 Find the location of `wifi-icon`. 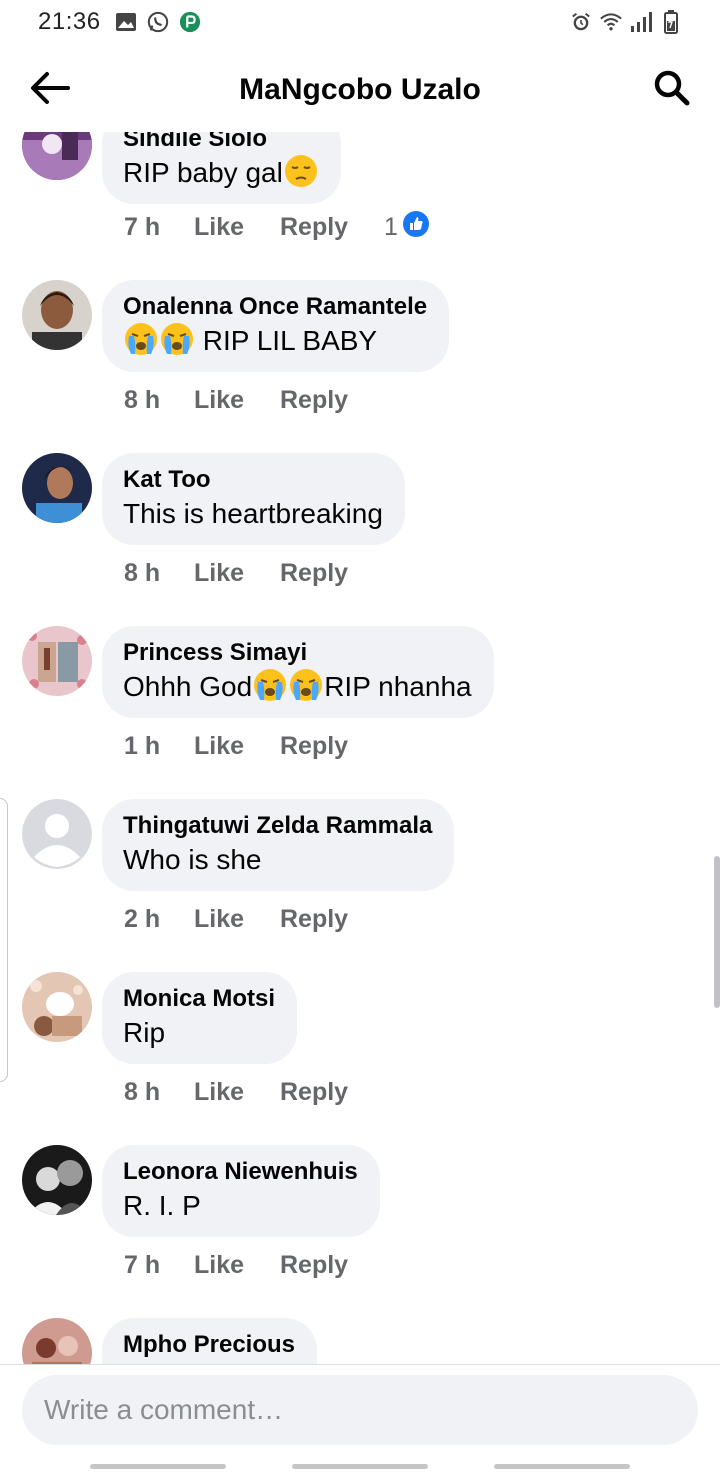

wifi-icon is located at coordinates (611, 22).